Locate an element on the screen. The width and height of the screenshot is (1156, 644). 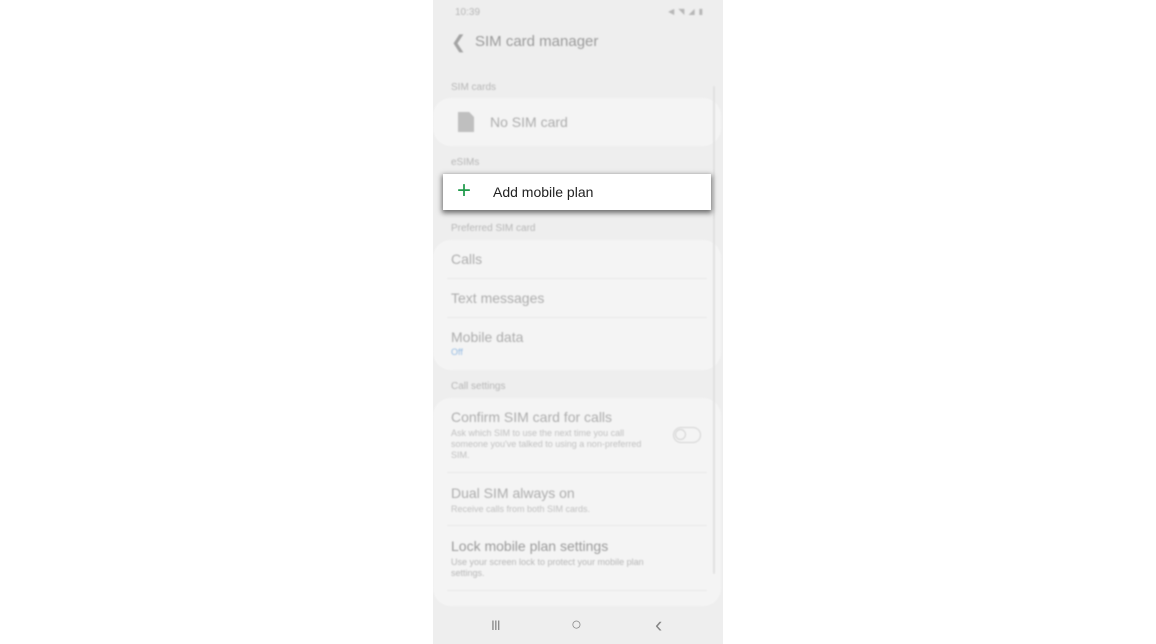
battery-icon: ▮ is located at coordinates (700, 11).